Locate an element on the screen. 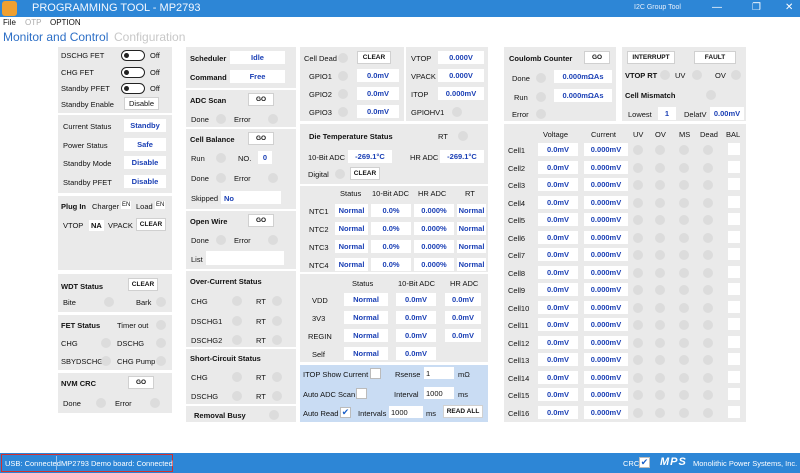  itop-show-current-checkbox is located at coordinates (375, 373).